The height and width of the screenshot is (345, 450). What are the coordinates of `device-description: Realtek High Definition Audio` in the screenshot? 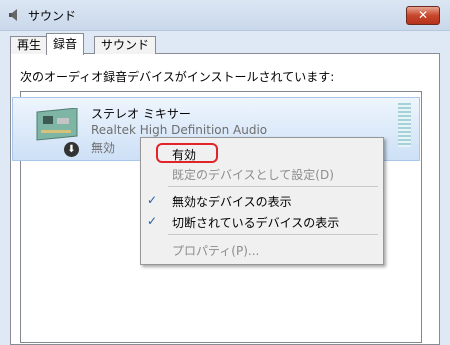 It's located at (179, 130).